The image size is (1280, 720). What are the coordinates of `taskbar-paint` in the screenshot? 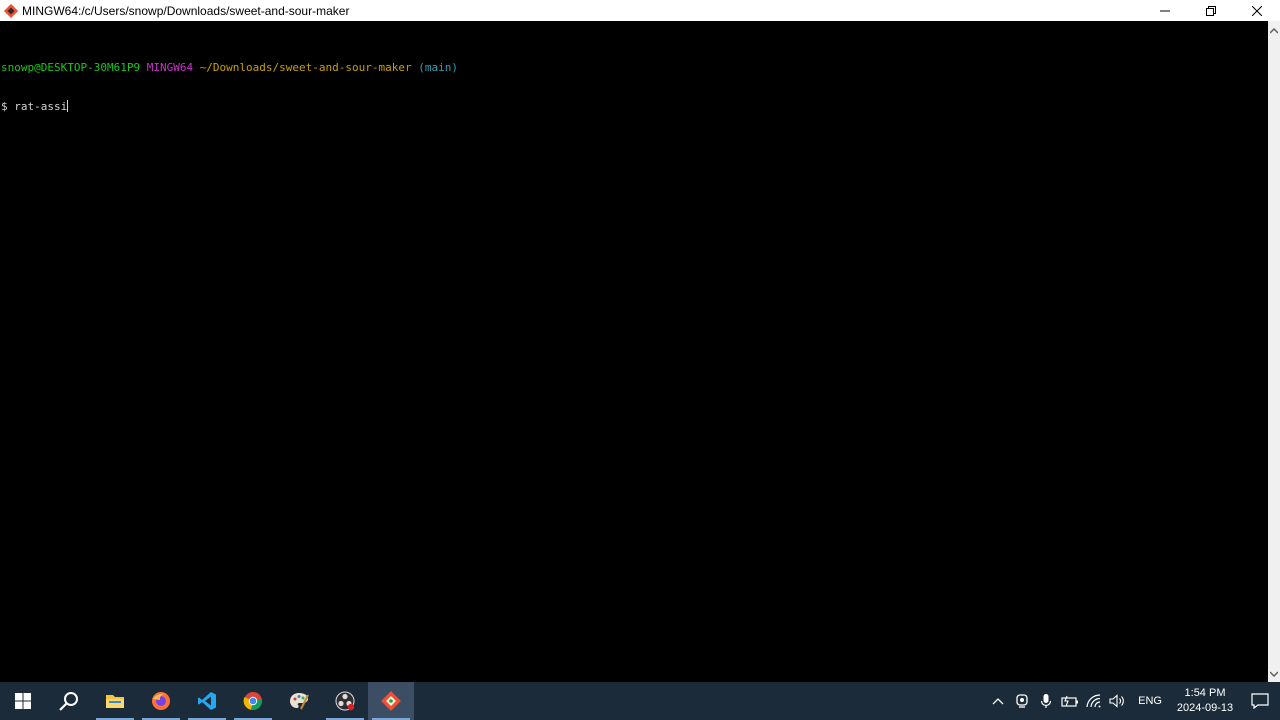 It's located at (299, 701).